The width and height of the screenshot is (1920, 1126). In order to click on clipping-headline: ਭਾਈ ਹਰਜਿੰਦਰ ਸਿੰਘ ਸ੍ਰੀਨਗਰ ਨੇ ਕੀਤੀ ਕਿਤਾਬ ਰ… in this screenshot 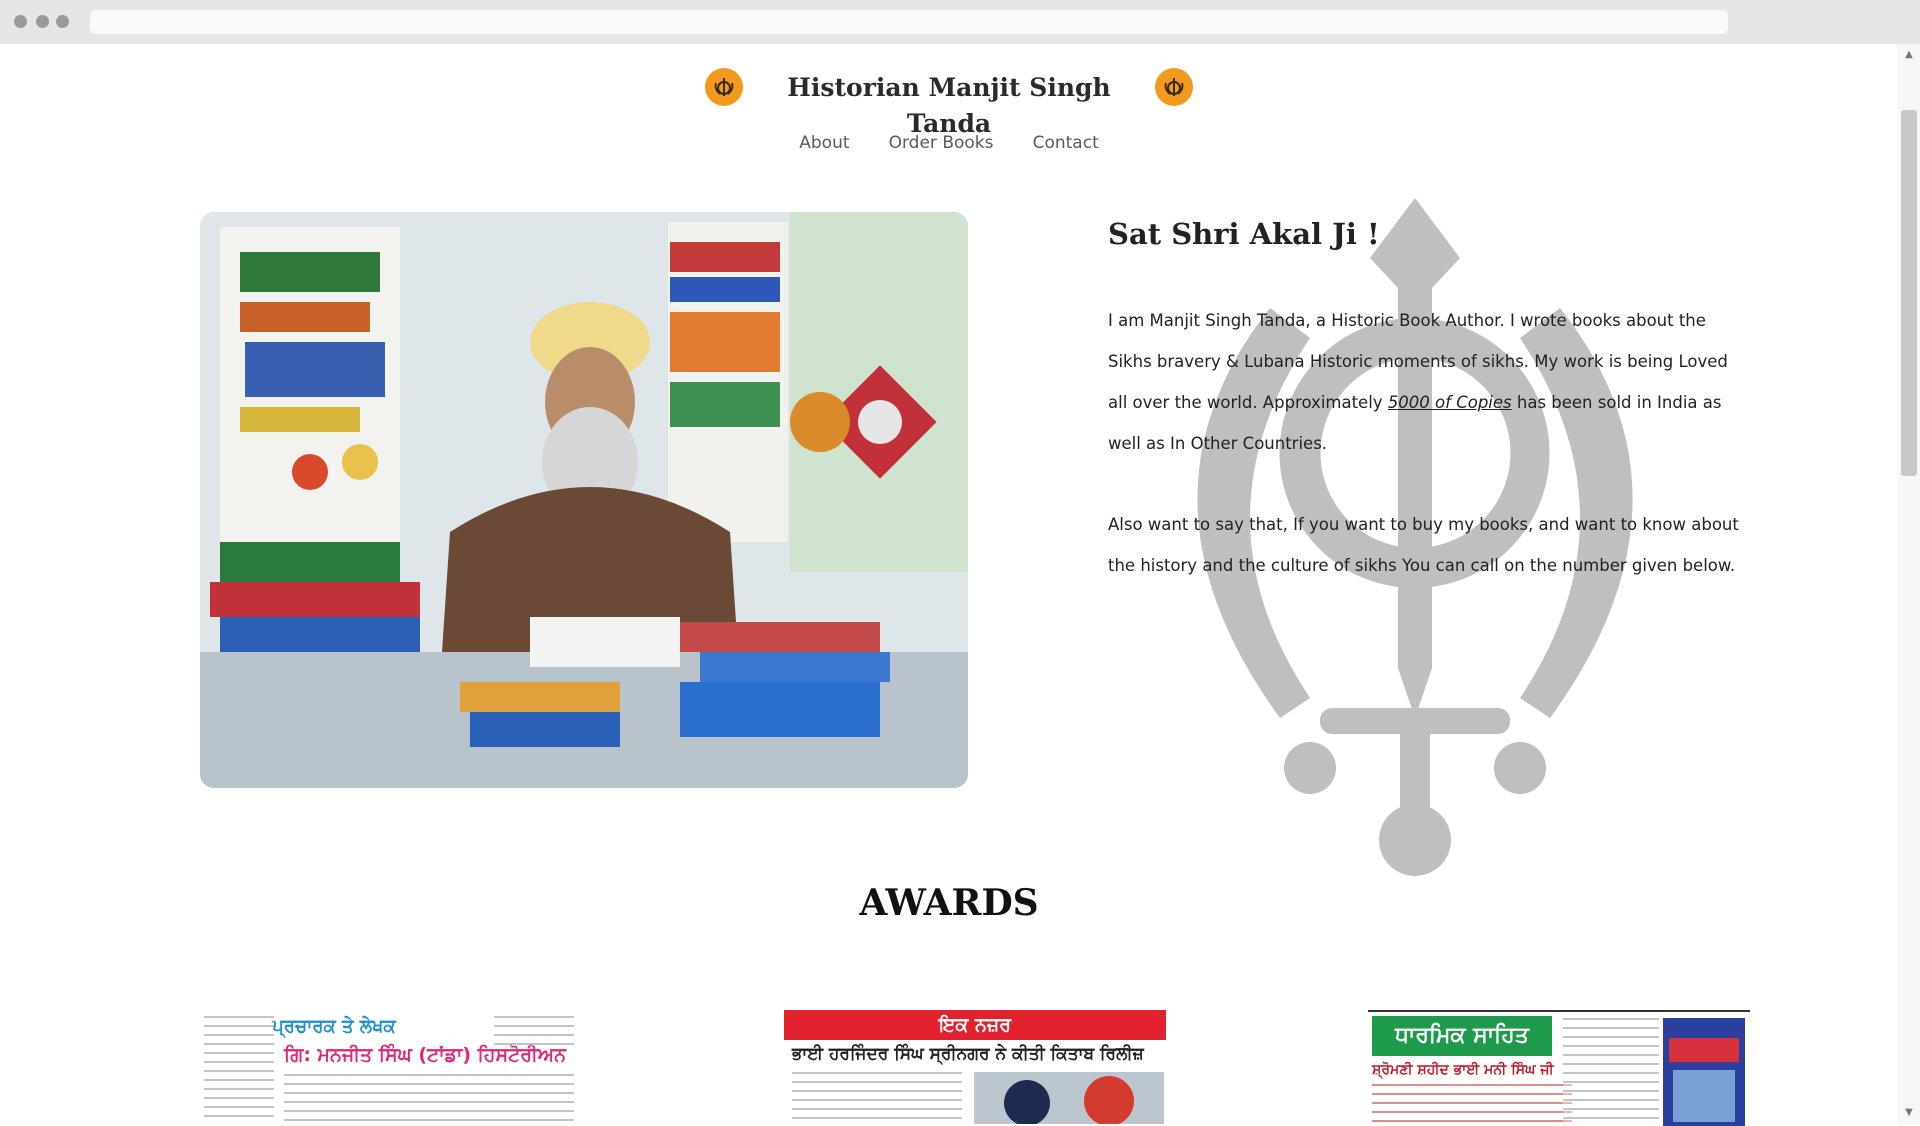, I will do `click(968, 1054)`.